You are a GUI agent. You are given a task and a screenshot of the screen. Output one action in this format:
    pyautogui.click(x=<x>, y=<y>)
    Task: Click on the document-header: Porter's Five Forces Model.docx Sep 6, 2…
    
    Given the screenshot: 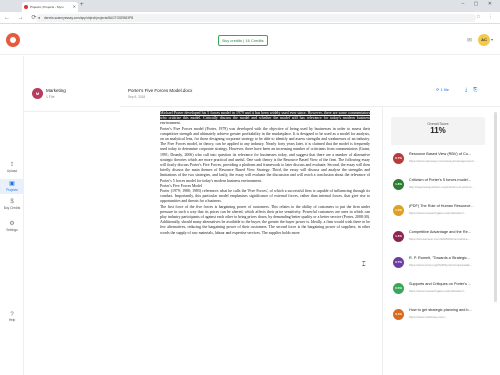 What is the action you would take?
    pyautogui.click(x=310, y=94)
    